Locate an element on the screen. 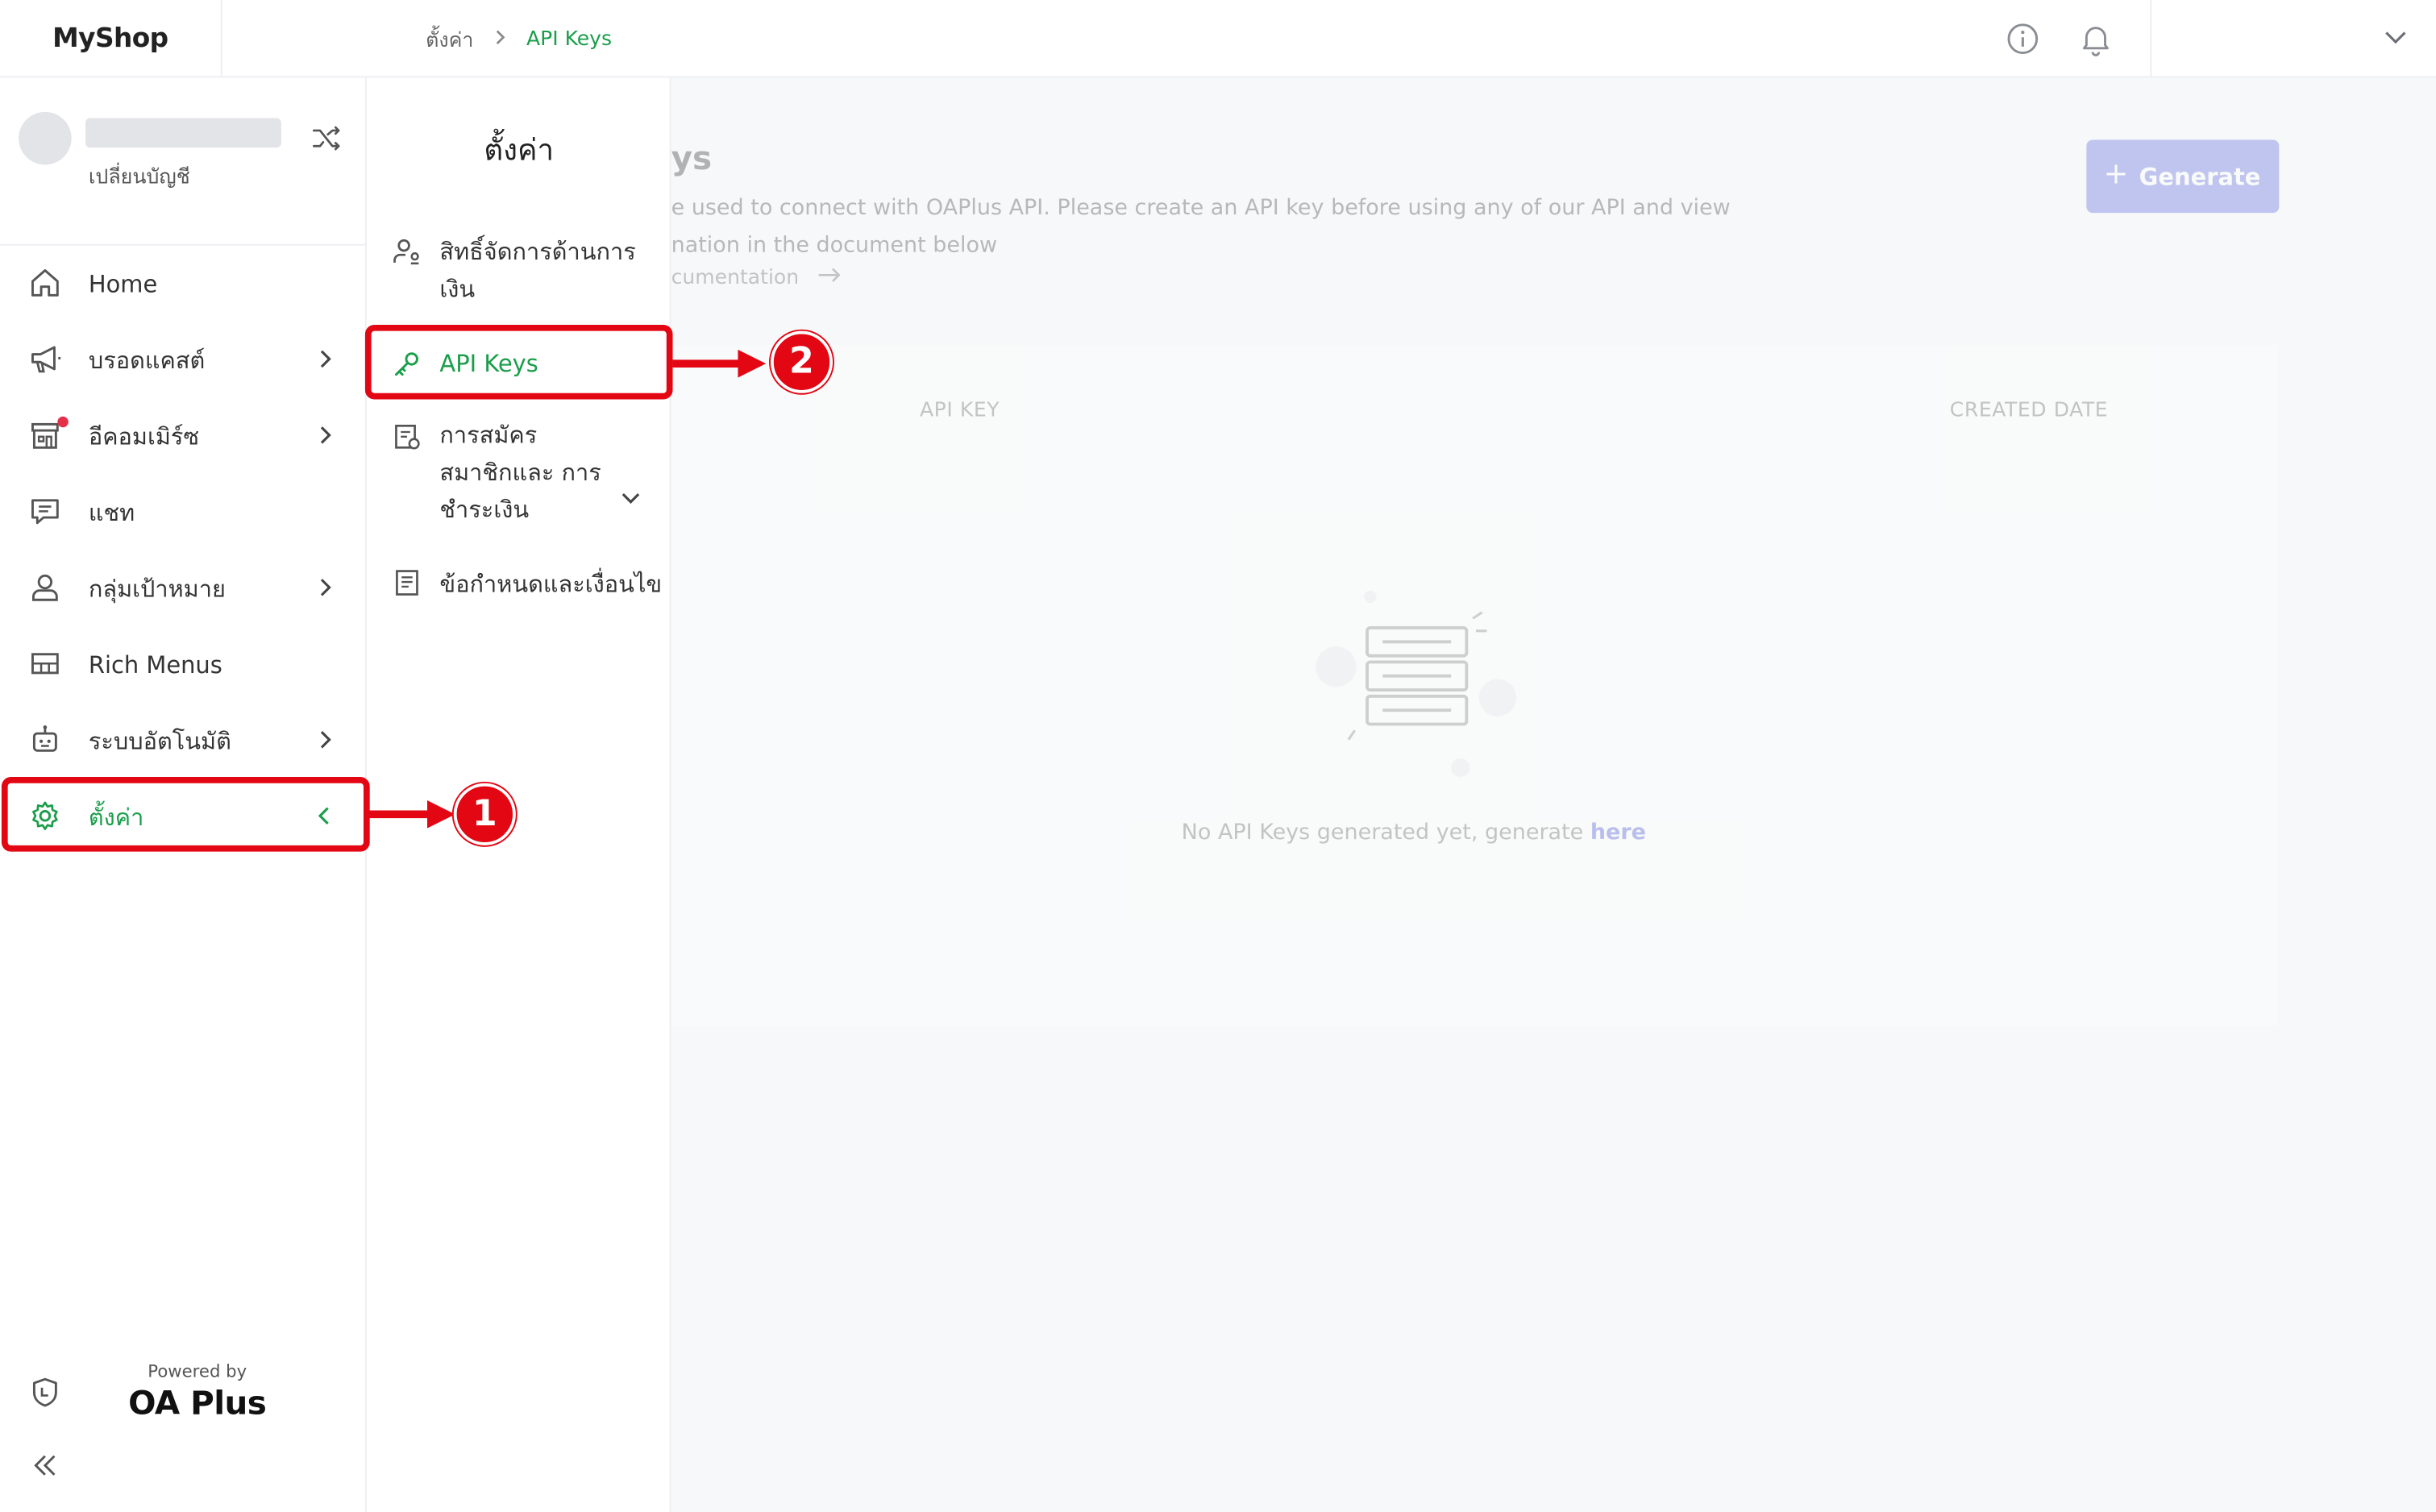  sidebar-item-ecommerce: อีคอมเมิร์ซ is located at coordinates (184, 436).